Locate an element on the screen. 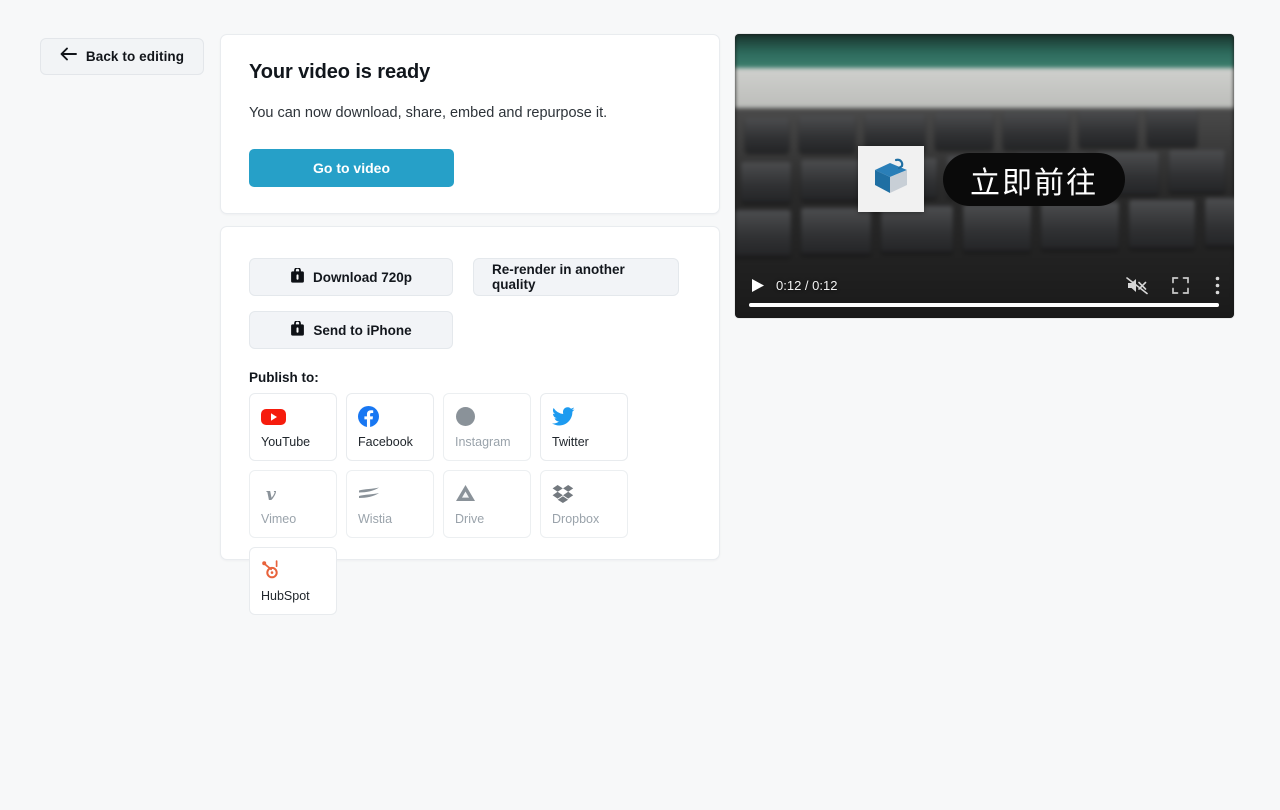 Image resolution: width=1280 pixels, height=810 pixels. volume-muted-icon is located at coordinates (1137, 285).